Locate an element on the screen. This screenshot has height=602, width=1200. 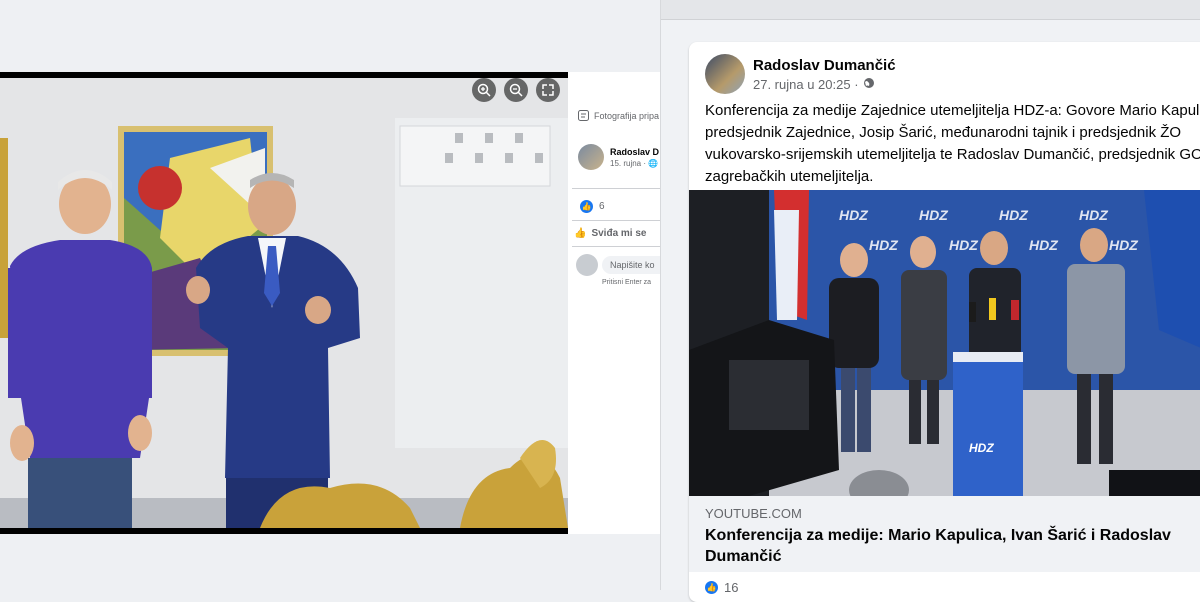
like-button-label: Sviđa mi se is located at coordinates (619, 233).